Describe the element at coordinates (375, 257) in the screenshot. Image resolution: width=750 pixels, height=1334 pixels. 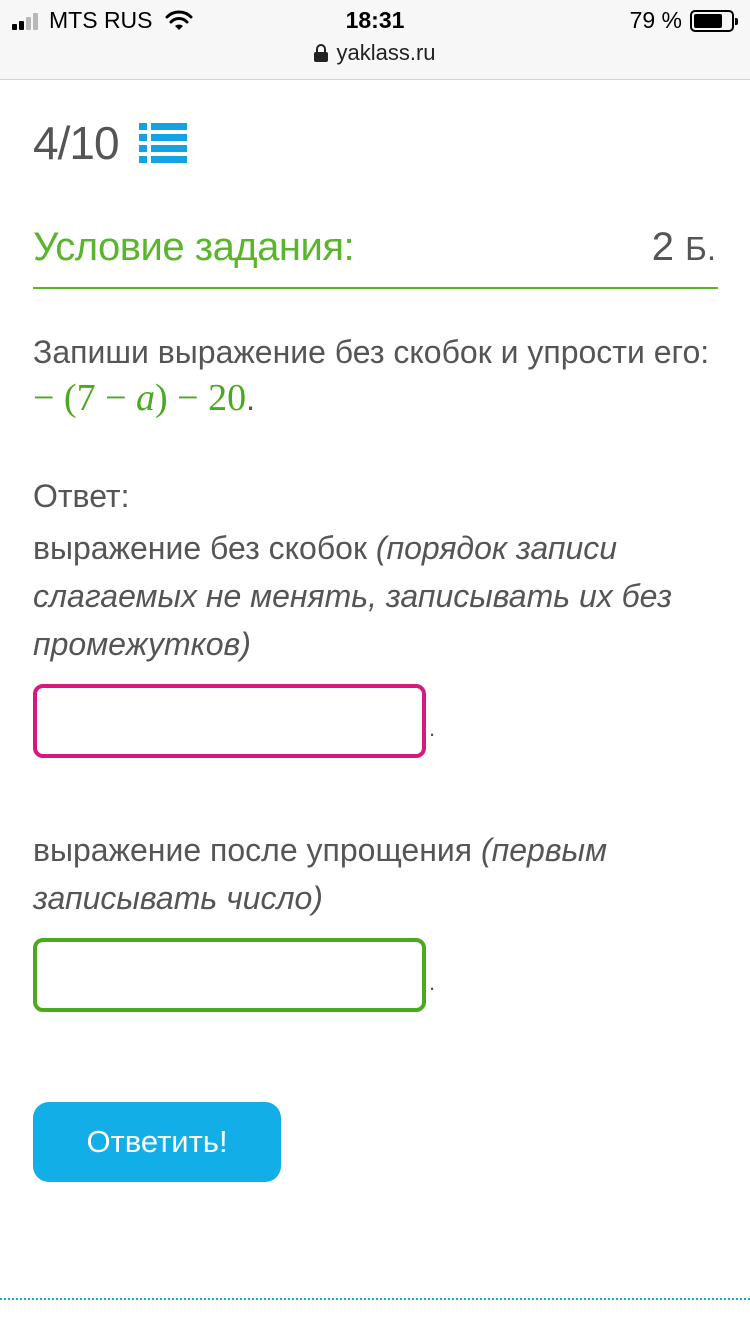
I see `task-header: Условие задания: 2 Б.` at that location.